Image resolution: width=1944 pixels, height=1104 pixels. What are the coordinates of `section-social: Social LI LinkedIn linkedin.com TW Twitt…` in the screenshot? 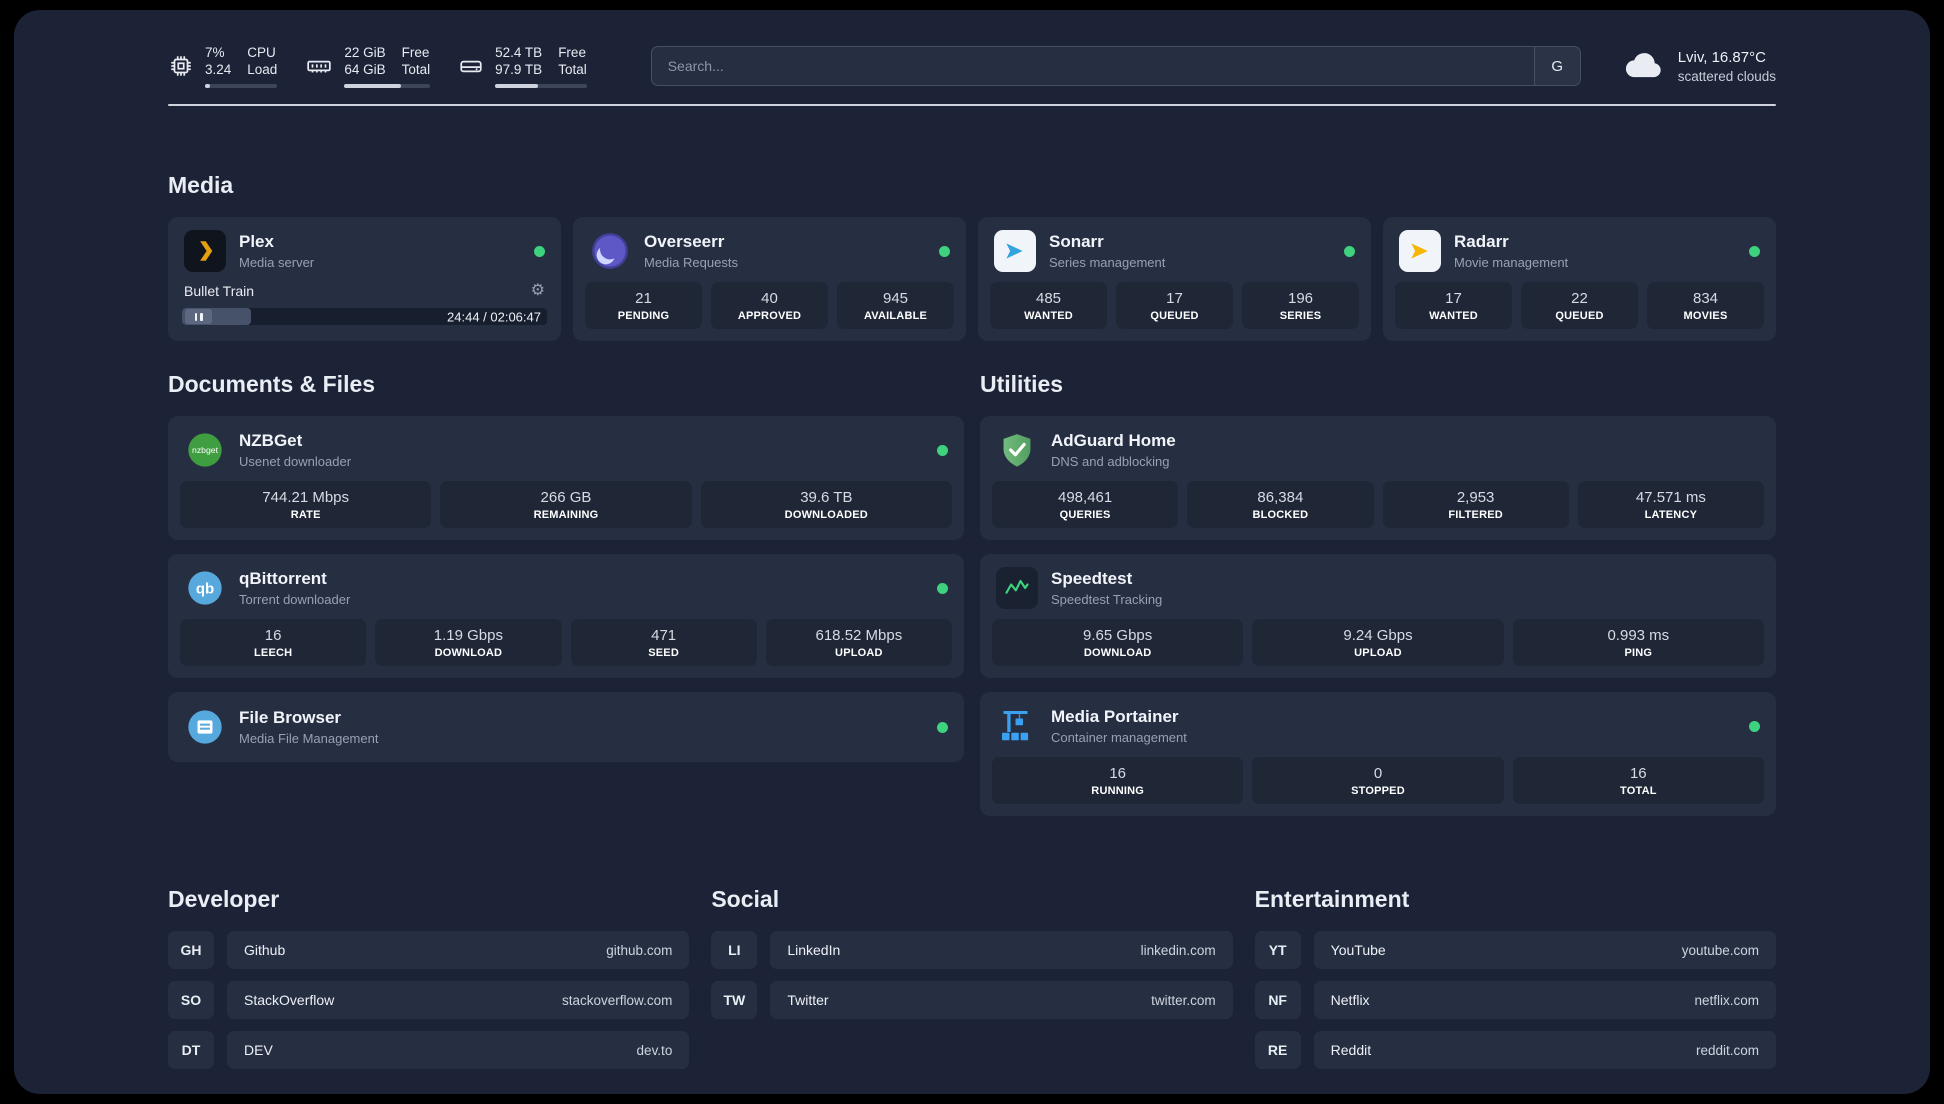 It's located at (972, 977).